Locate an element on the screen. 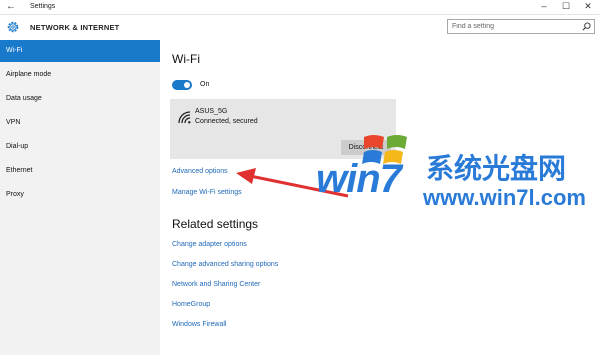 This screenshot has width=600, height=355. advanced-options-link: Advanced options is located at coordinates (200, 171).